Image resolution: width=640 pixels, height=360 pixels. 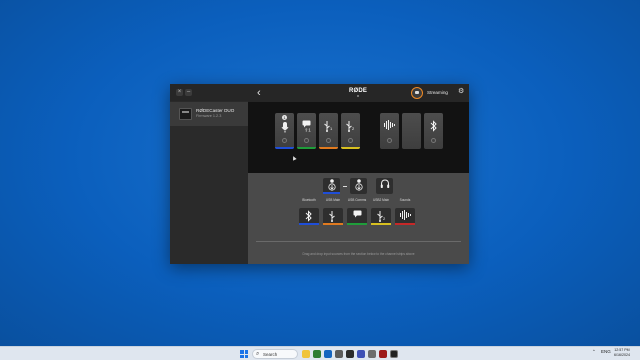 I want to click on output-label-usb-main: USB Main, so click(x=333, y=200).